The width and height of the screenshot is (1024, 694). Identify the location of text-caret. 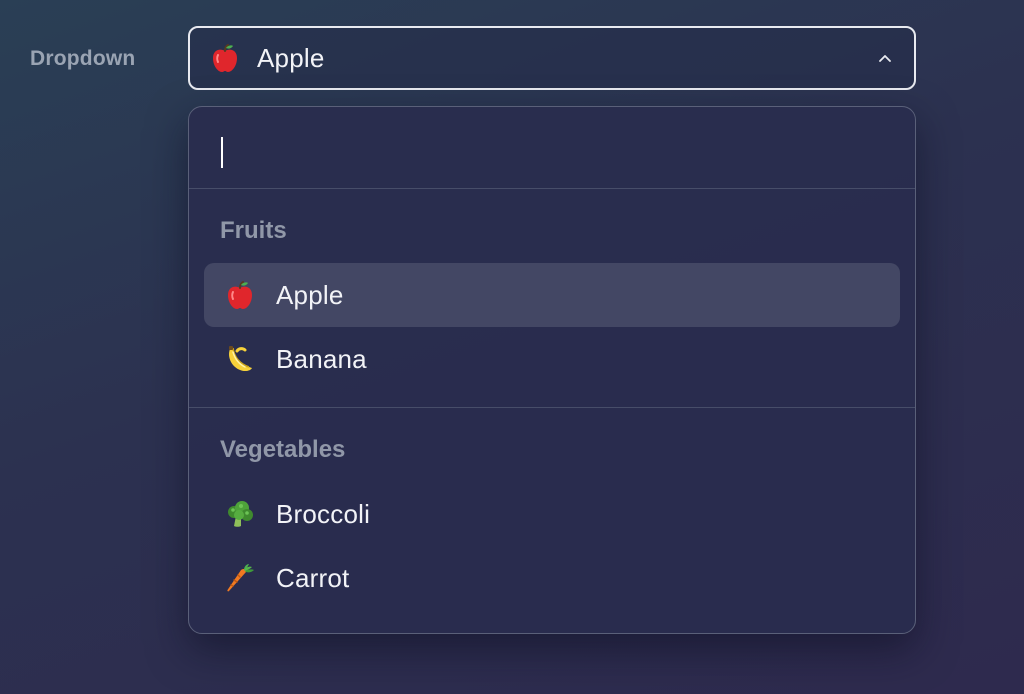
(222, 152).